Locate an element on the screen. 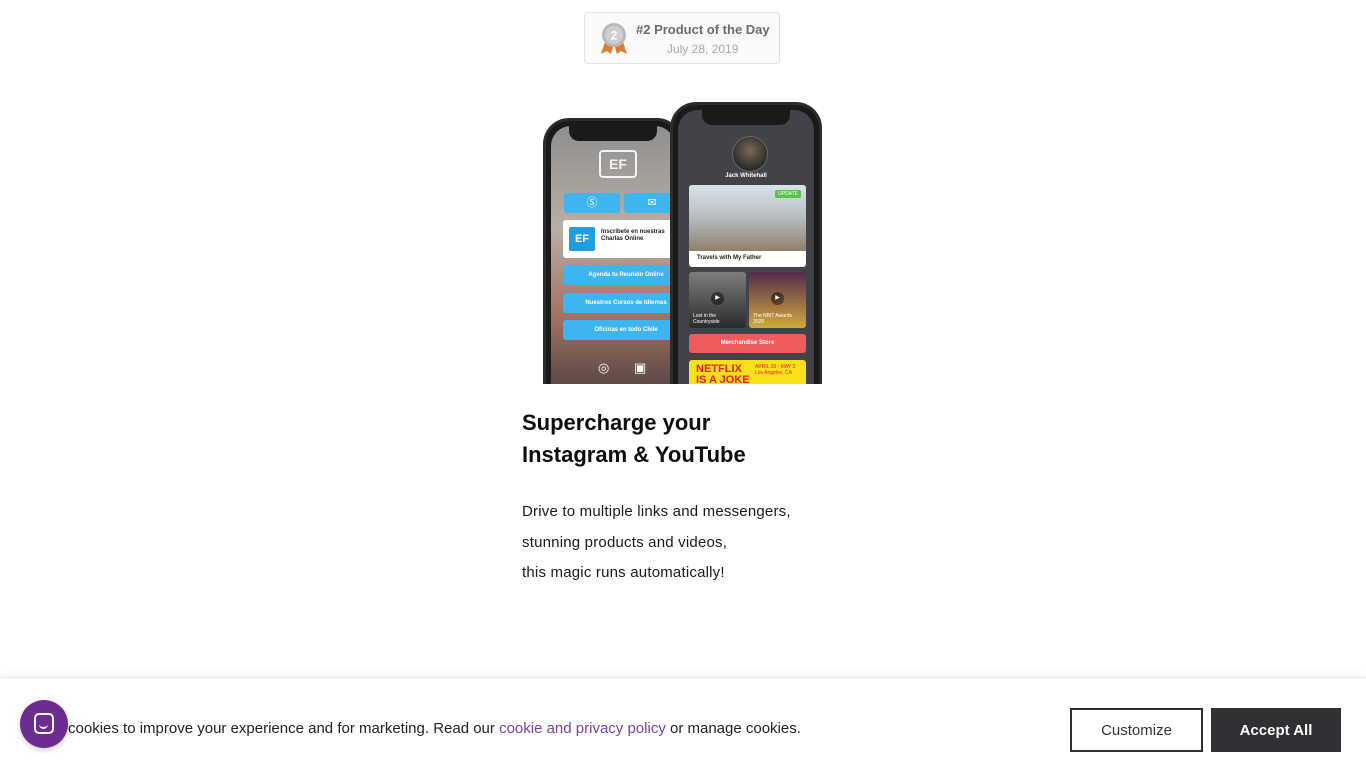 Image resolution: width=1366 pixels, height=769 pixels. description-line: this magic runs automatically! is located at coordinates (623, 572).